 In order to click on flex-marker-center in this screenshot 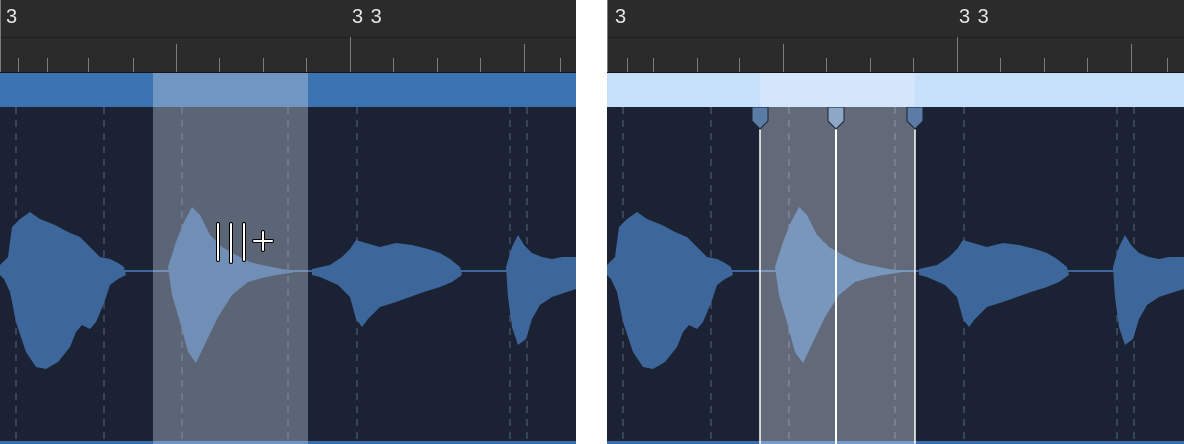, I will do `click(836, 275)`.